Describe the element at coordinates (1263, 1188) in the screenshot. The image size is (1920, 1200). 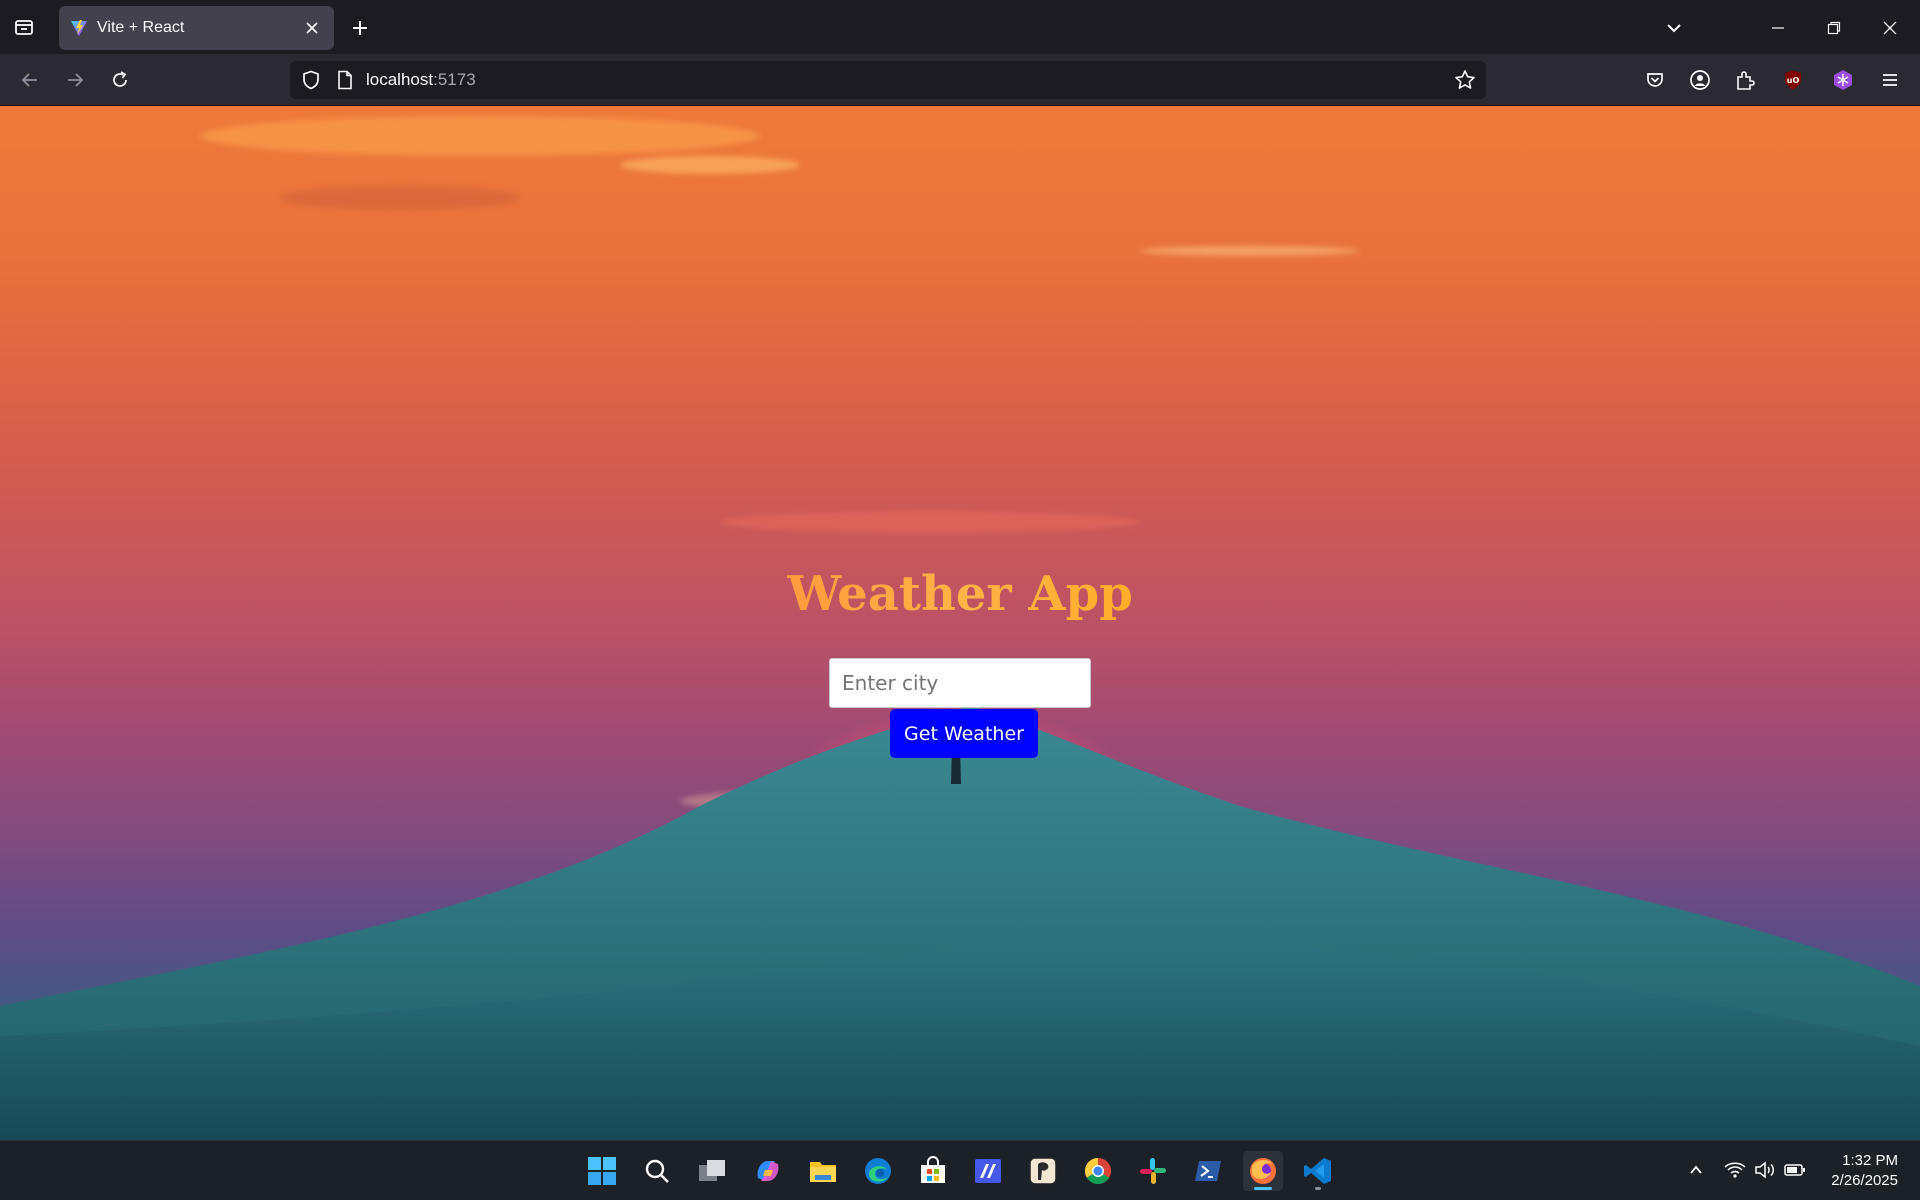
I see `active-app-indicator` at that location.